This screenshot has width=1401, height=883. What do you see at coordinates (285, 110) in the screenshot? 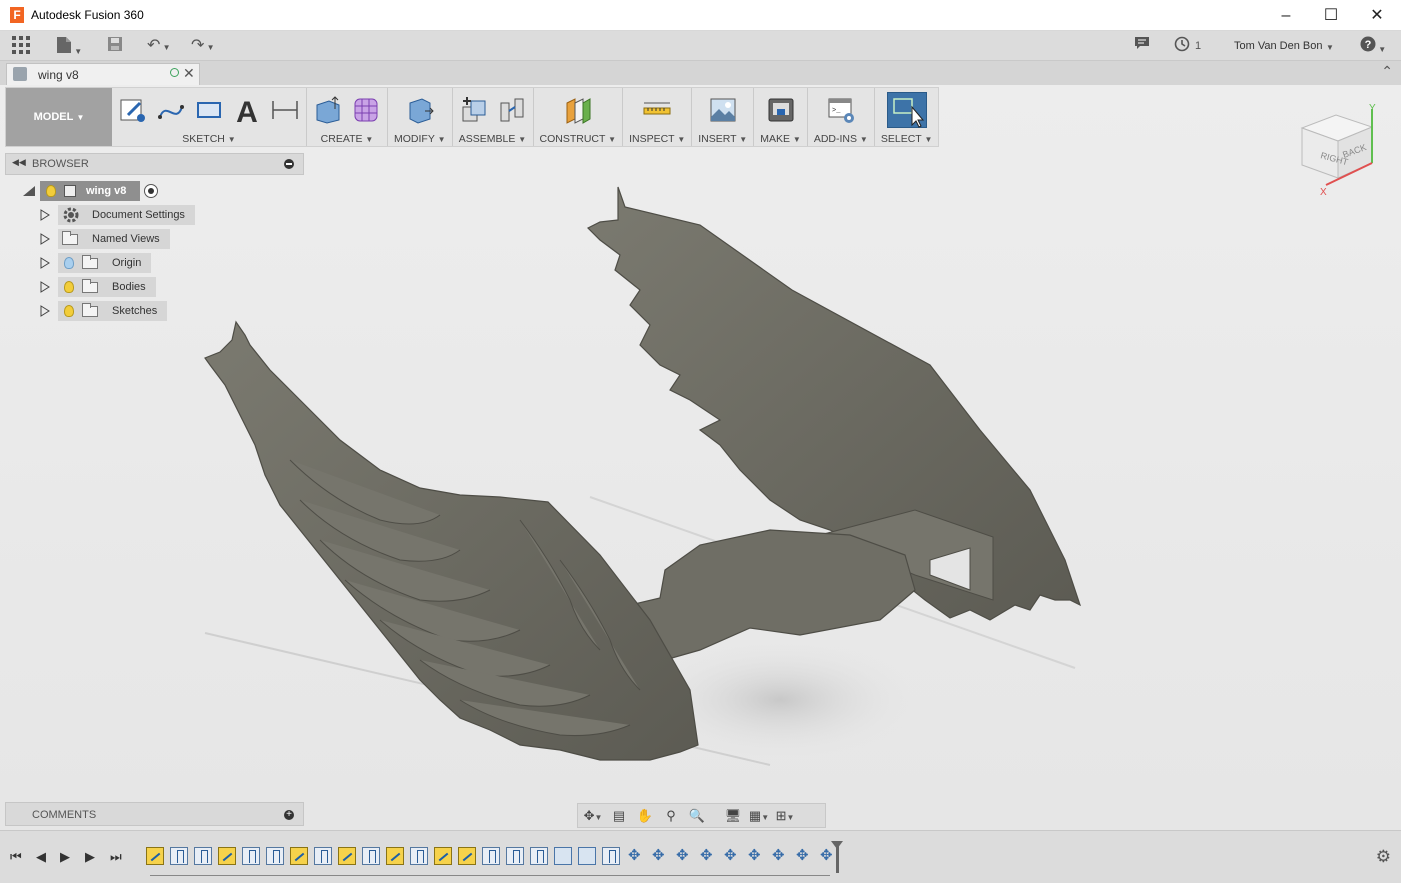
I see `dimension-icon` at bounding box center [285, 110].